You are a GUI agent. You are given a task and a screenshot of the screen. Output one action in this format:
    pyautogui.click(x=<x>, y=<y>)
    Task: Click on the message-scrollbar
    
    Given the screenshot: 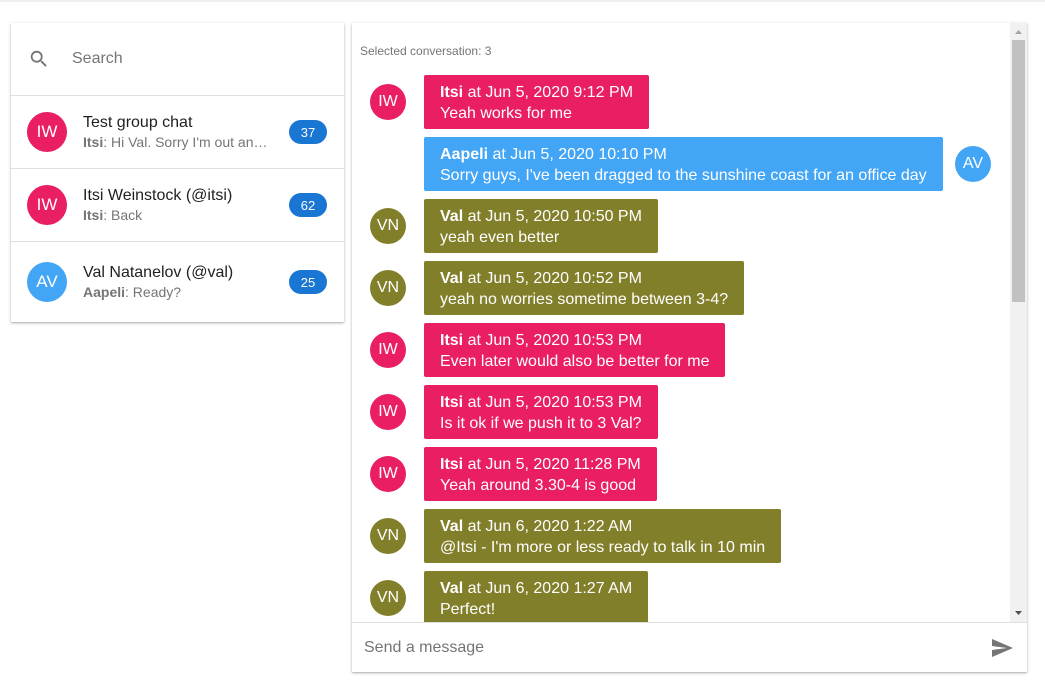 What is the action you would take?
    pyautogui.click(x=1018, y=322)
    